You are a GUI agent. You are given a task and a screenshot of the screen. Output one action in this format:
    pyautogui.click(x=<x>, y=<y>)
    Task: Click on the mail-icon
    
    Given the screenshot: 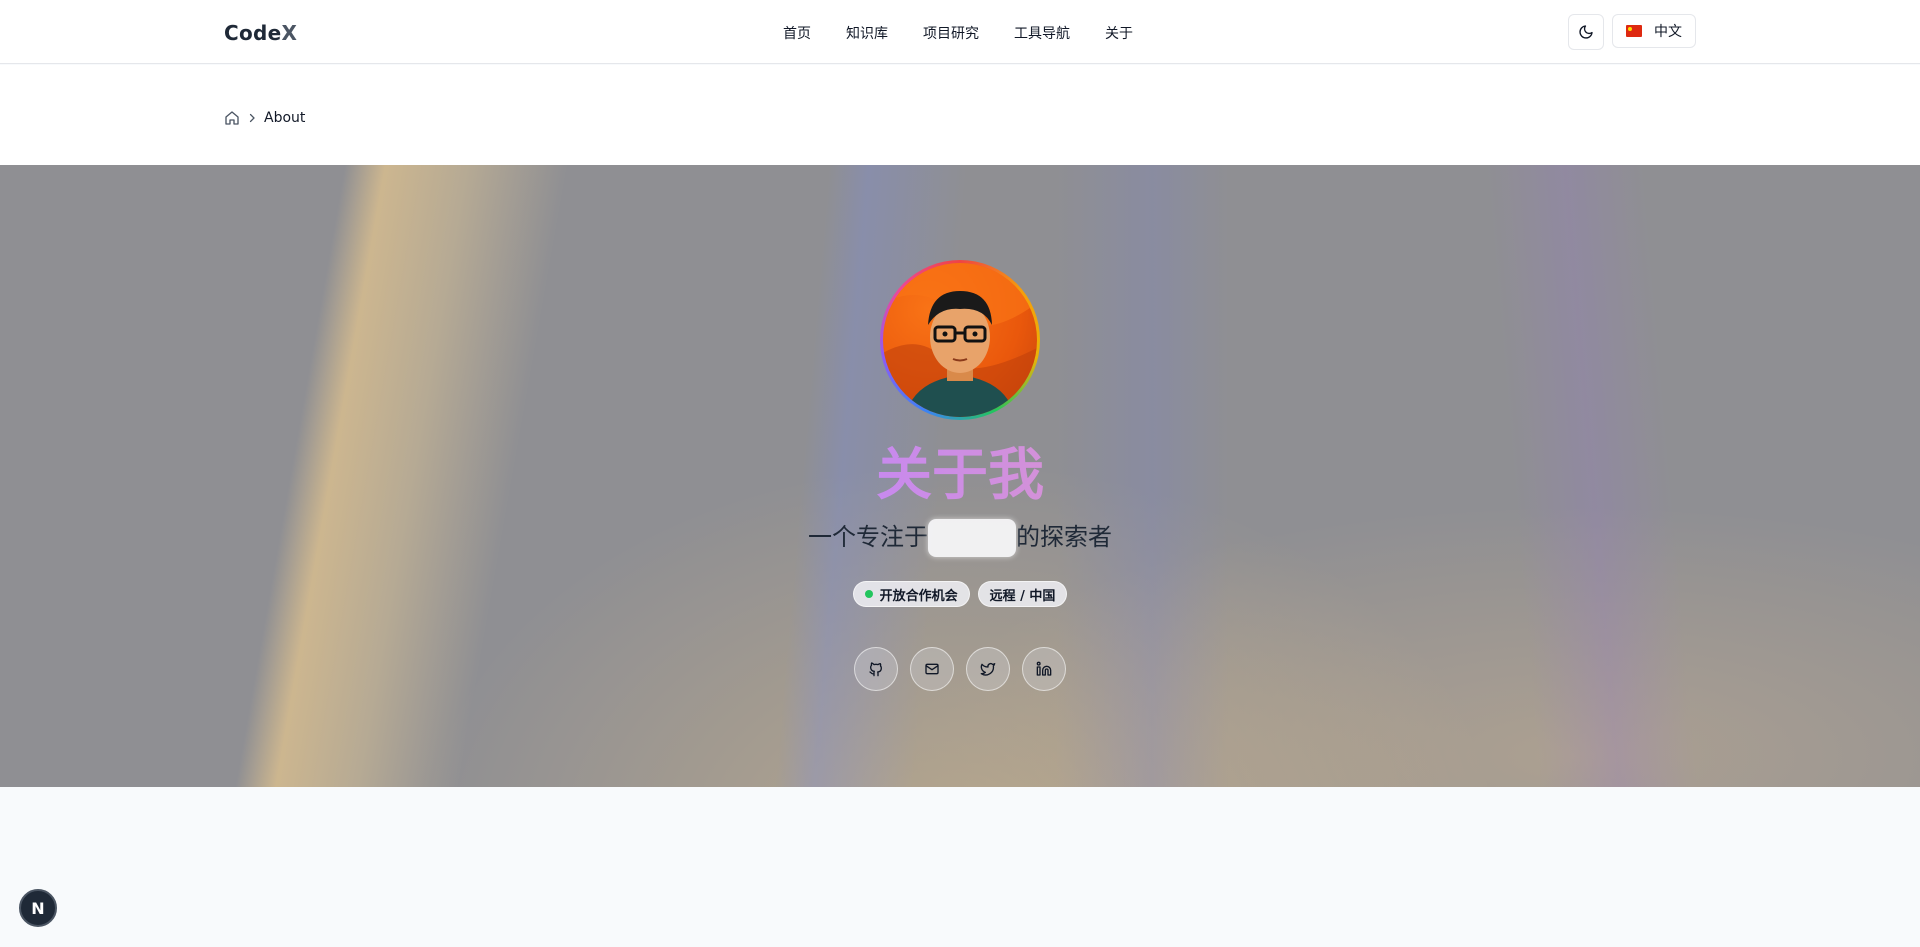 What is the action you would take?
    pyautogui.click(x=932, y=669)
    